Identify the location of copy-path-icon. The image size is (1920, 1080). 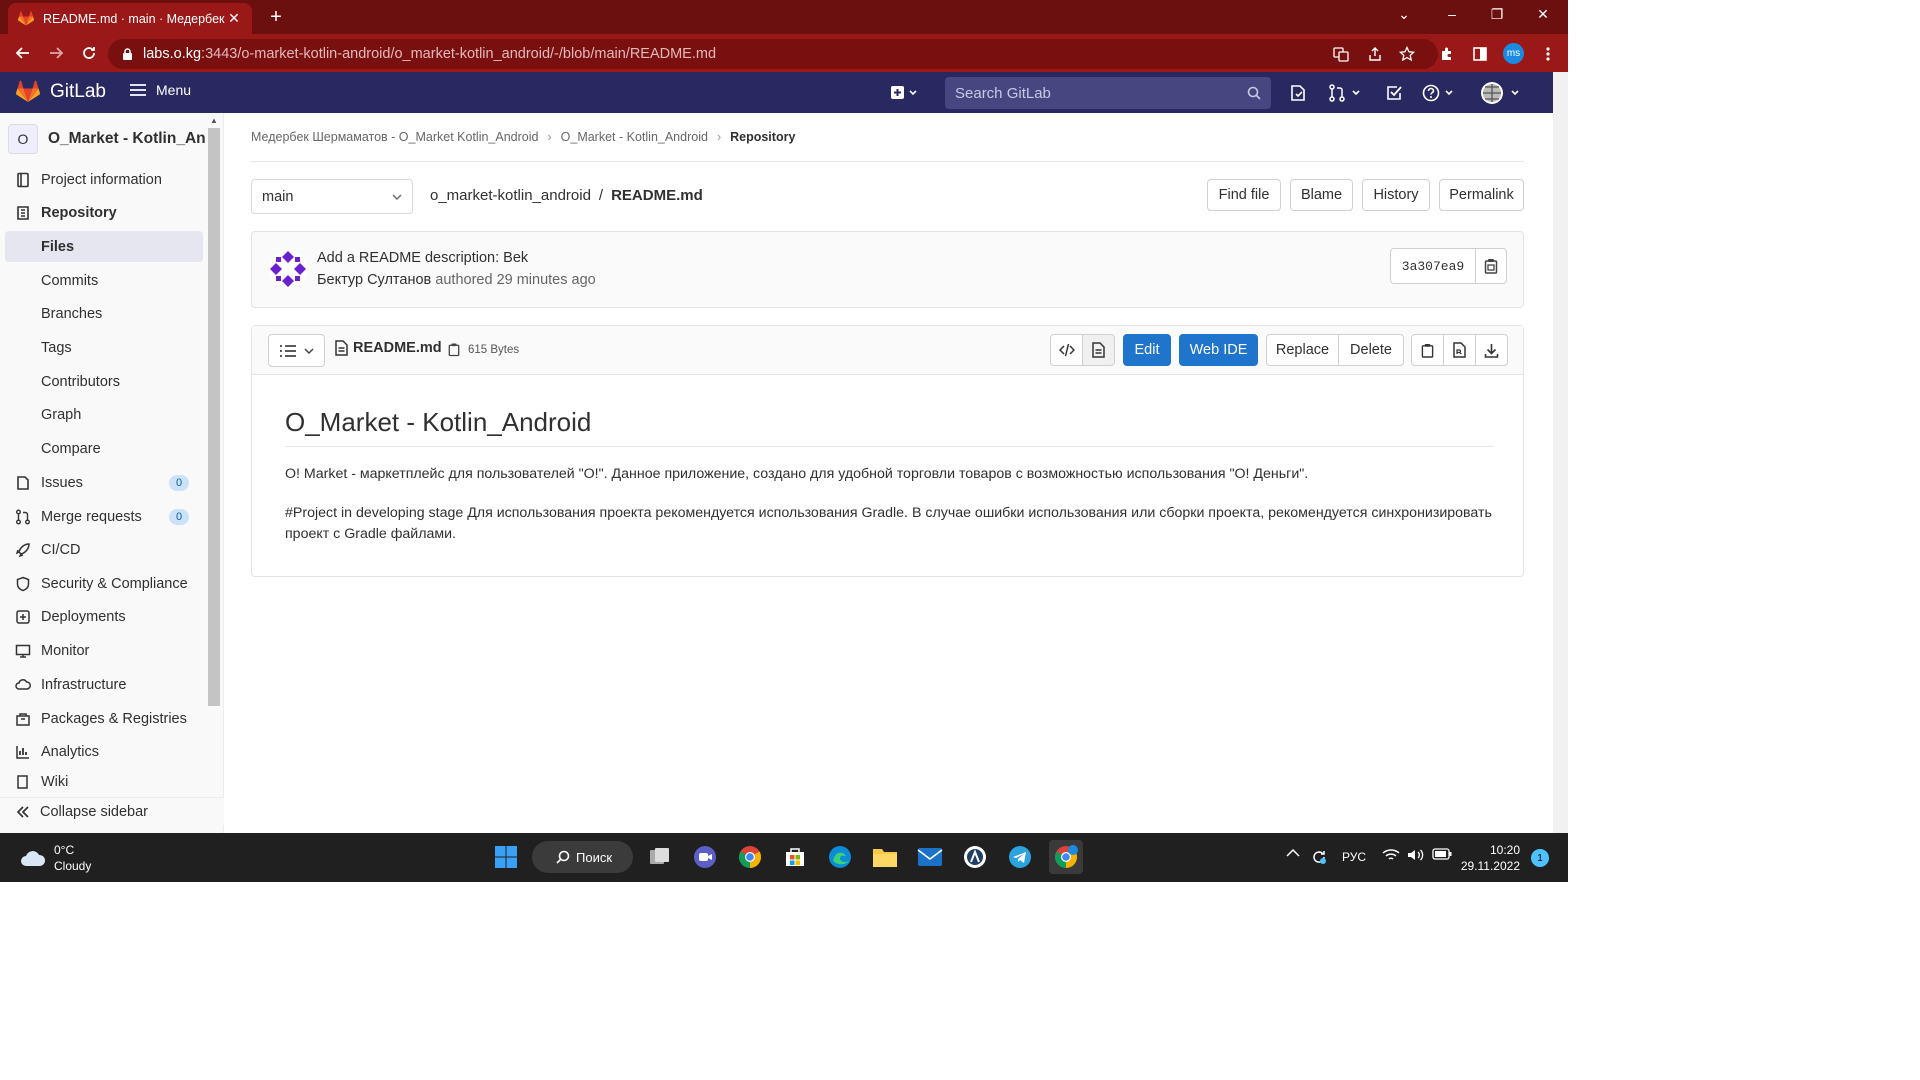
(454, 349).